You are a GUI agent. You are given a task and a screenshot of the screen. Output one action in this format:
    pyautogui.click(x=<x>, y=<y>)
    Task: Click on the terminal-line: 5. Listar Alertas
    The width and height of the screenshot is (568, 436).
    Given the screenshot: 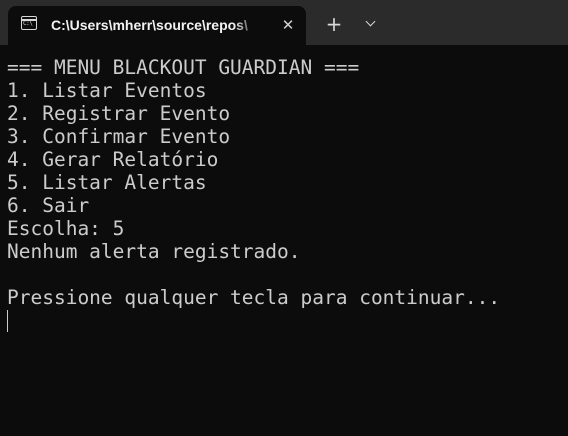 What is the action you would take?
    pyautogui.click(x=107, y=182)
    